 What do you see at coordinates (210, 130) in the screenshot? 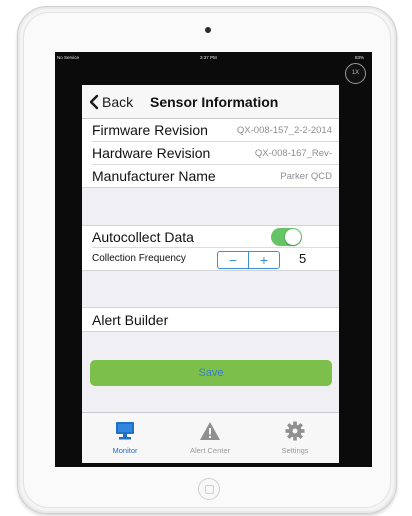
I see `info-row-firmware: Firmware Revision QX-008-157_2-2-2014` at bounding box center [210, 130].